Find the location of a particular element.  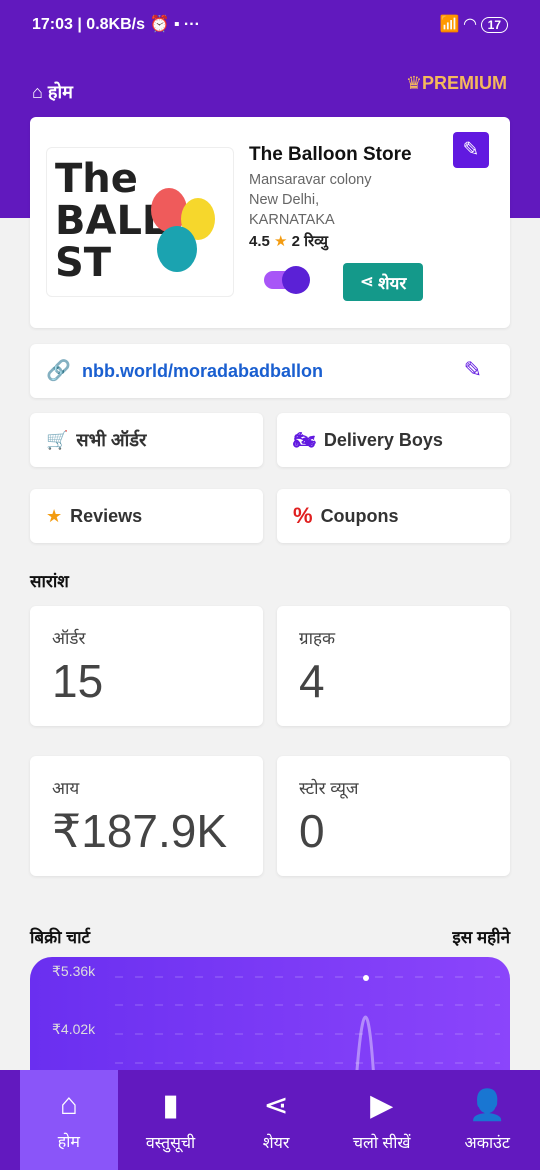

store-address-line1: Mansaravar colony is located at coordinates (310, 180).